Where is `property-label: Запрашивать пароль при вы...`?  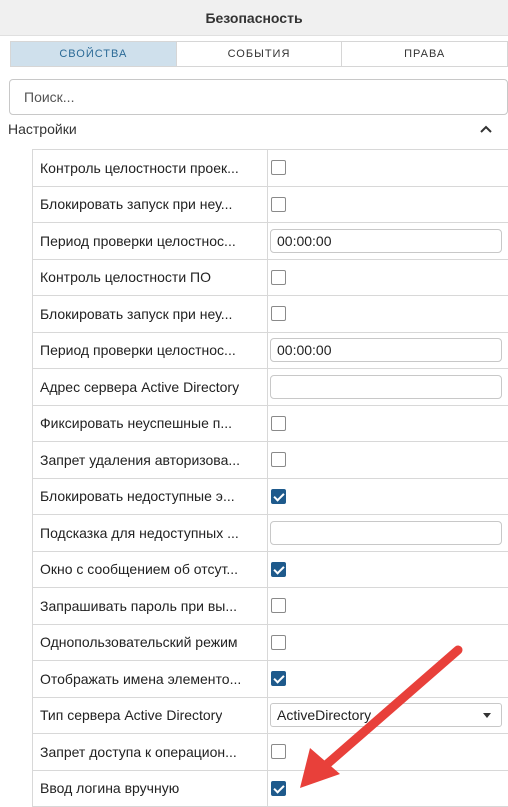 property-label: Запрашивать пароль при вы... is located at coordinates (138, 606).